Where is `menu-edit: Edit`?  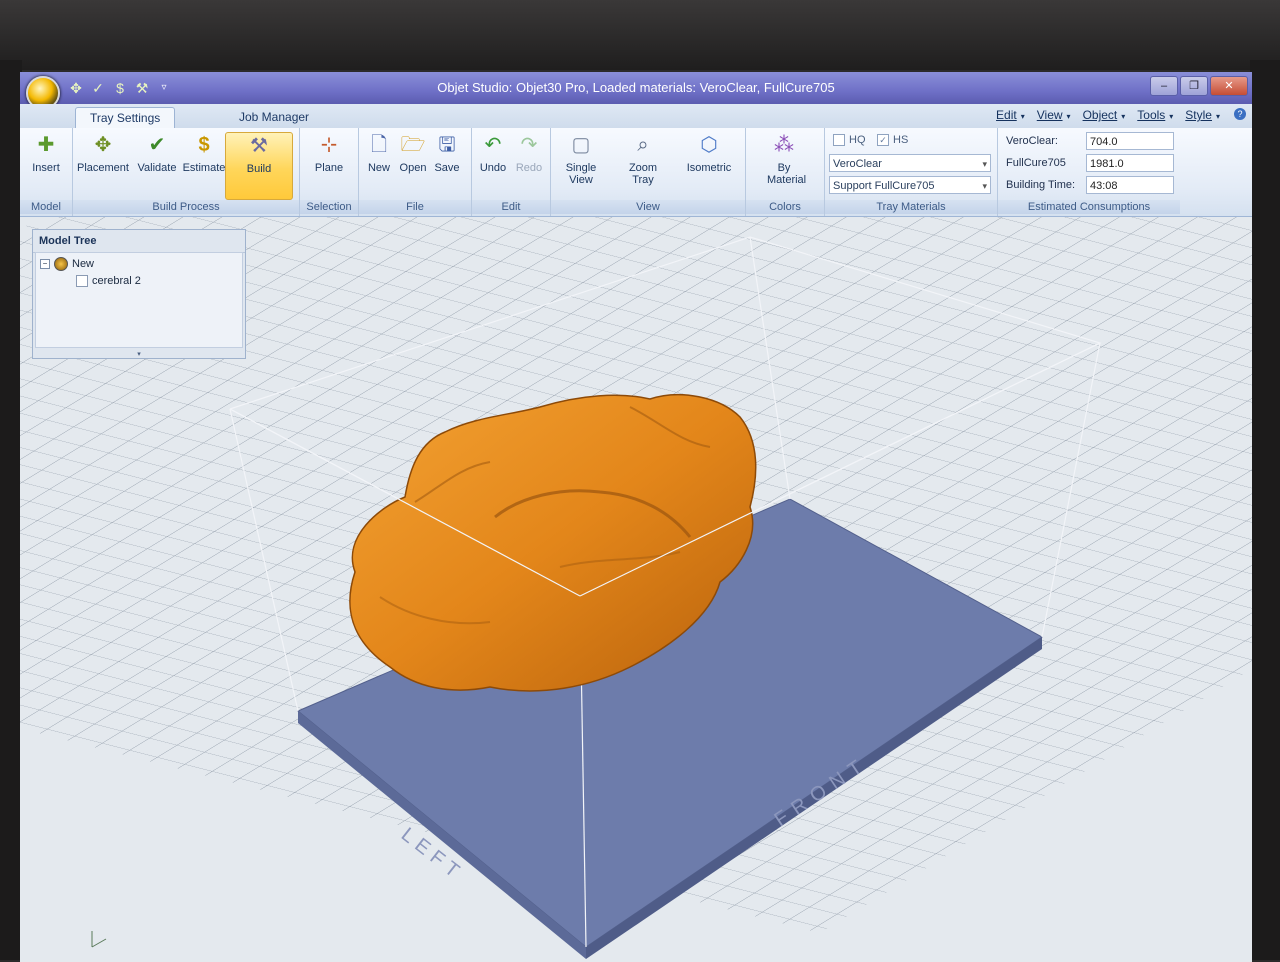
menu-edit: Edit is located at coordinates (1010, 115).